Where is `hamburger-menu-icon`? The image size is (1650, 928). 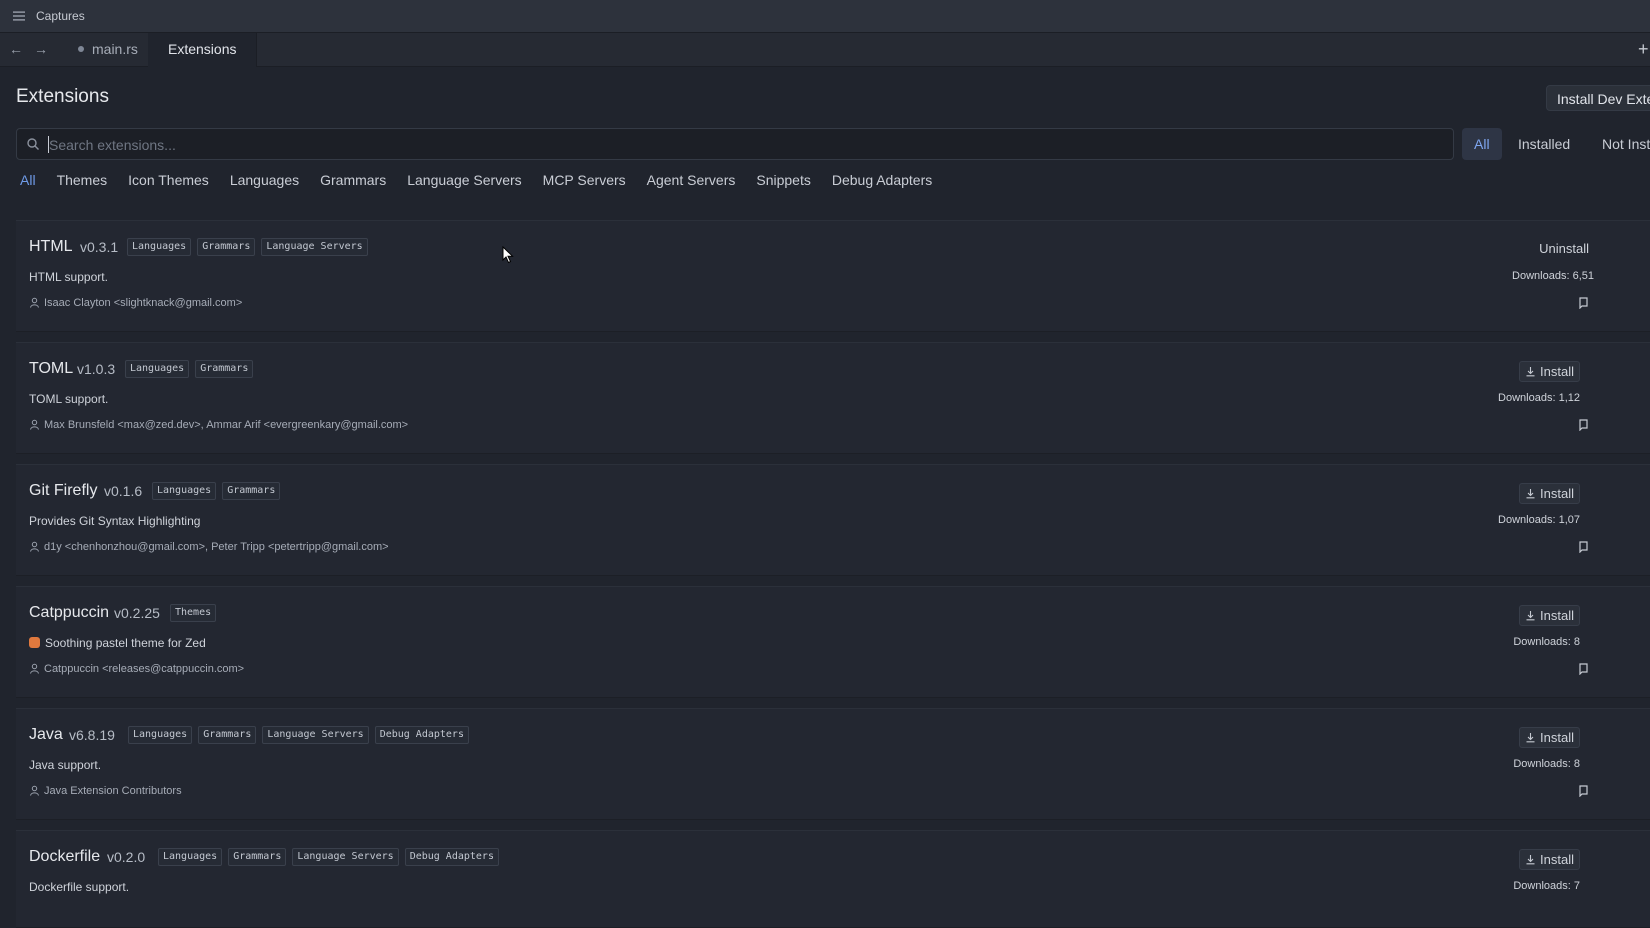 hamburger-menu-icon is located at coordinates (19, 16).